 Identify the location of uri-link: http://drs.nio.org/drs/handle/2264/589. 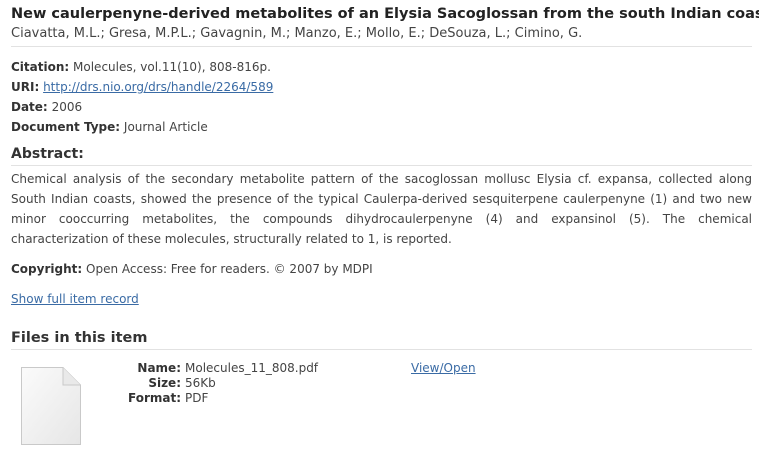
(158, 87).